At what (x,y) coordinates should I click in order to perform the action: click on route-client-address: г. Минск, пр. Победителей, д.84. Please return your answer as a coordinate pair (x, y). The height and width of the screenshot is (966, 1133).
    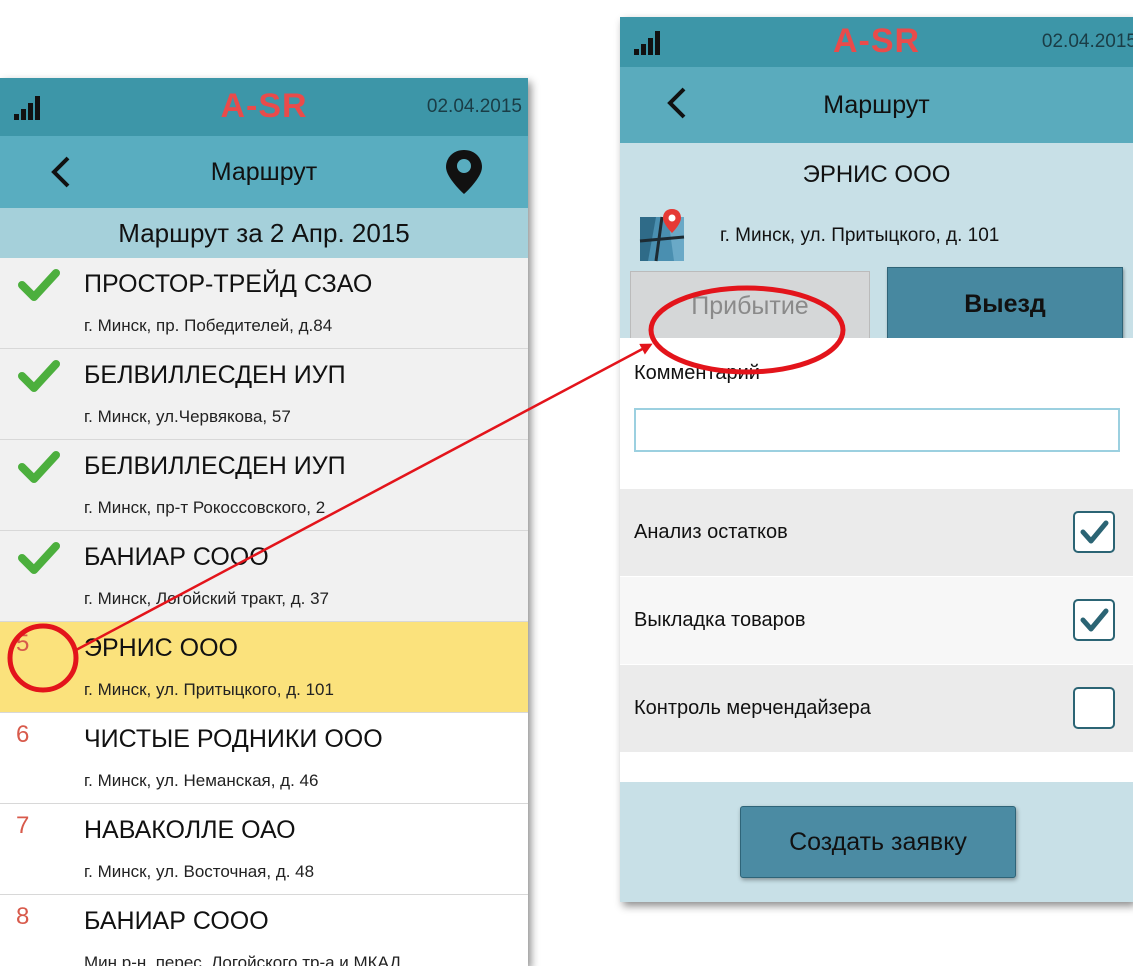
    Looking at the image, I should click on (208, 325).